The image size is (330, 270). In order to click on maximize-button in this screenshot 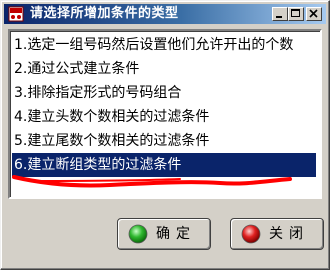, I will do `click(296, 14)`.